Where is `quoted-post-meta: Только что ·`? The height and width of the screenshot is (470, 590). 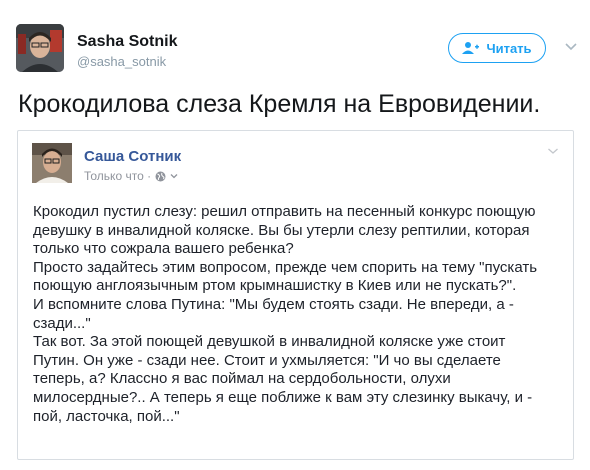
quoted-post-meta: Только что · is located at coordinates (131, 176).